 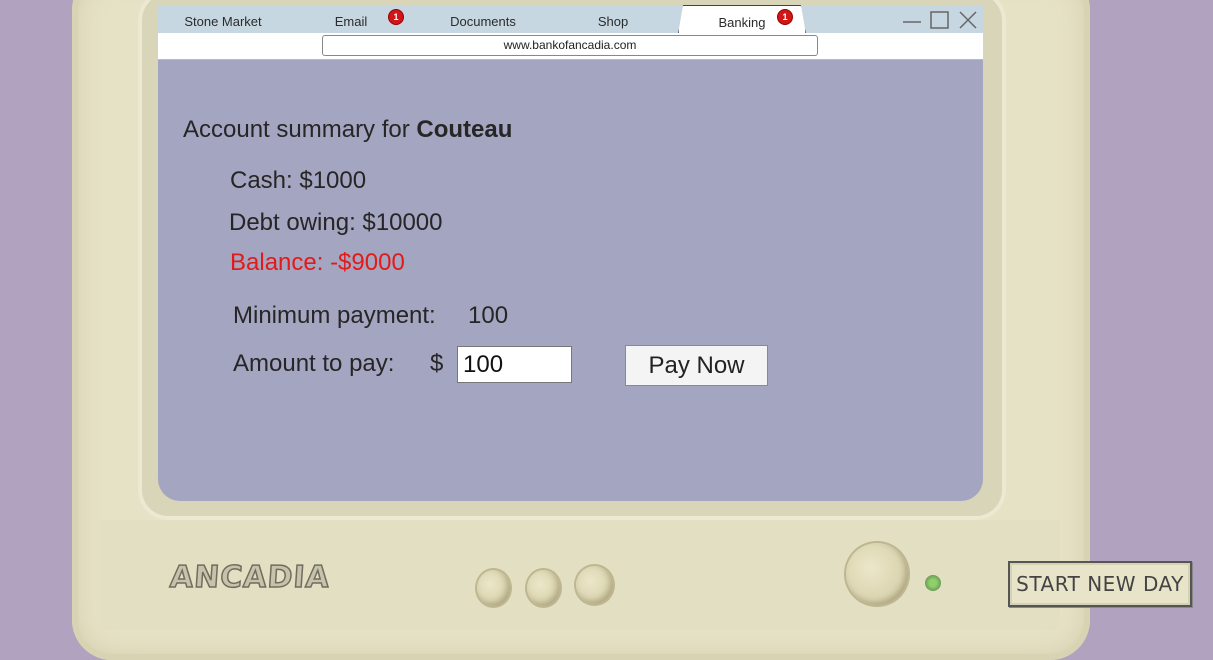 I want to click on close-icon, so click(x=968, y=20).